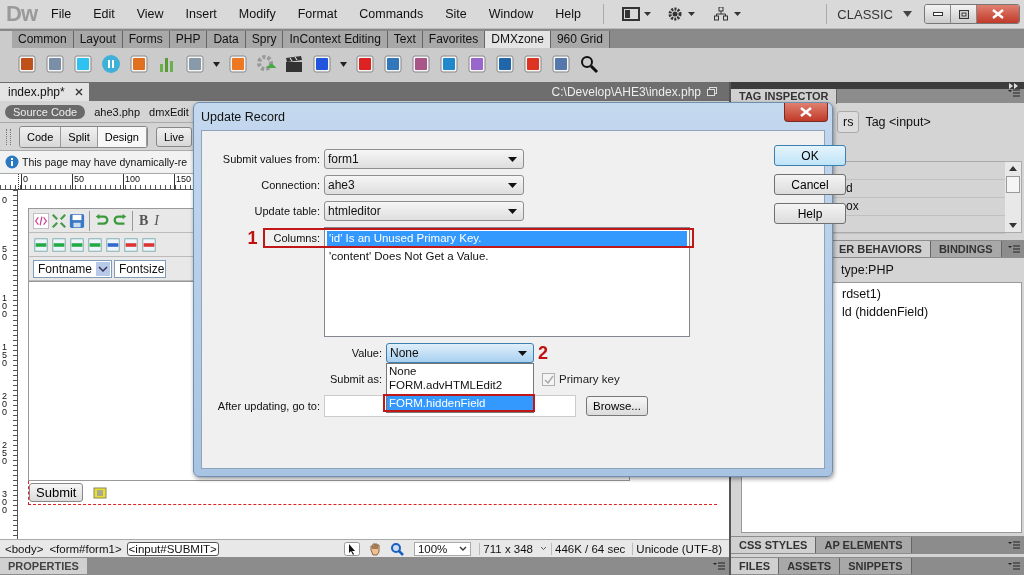 The height and width of the screenshot is (575, 1024). I want to click on behavior-item: rdset1), so click(861, 294).